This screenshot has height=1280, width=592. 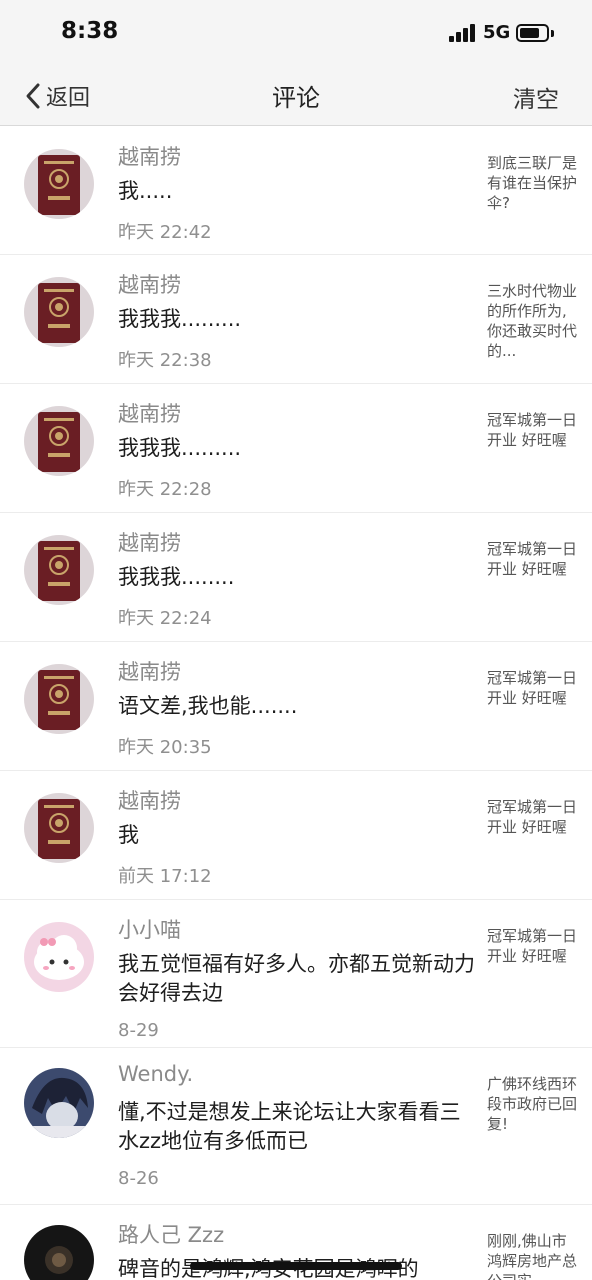 I want to click on signal-icon, so click(x=463, y=33).